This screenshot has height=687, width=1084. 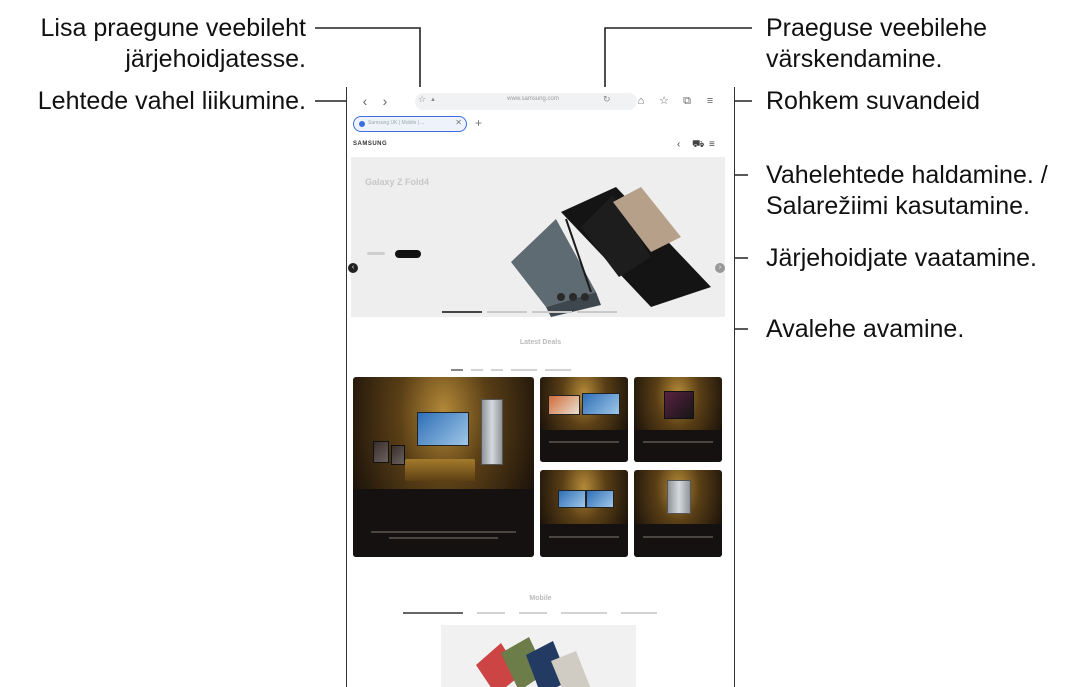 What do you see at coordinates (720, 268) in the screenshot?
I see `carousel-next-button: ›` at bounding box center [720, 268].